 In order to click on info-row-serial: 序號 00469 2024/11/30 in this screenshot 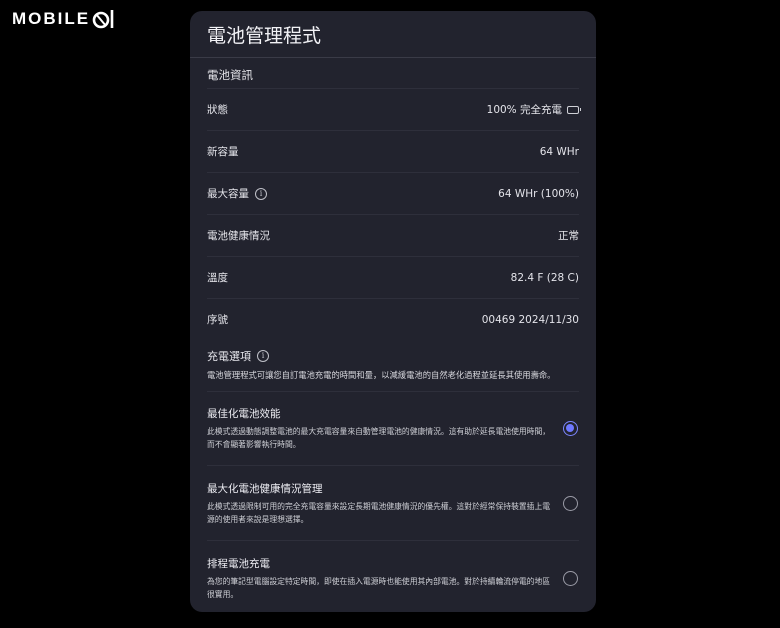, I will do `click(393, 319)`.